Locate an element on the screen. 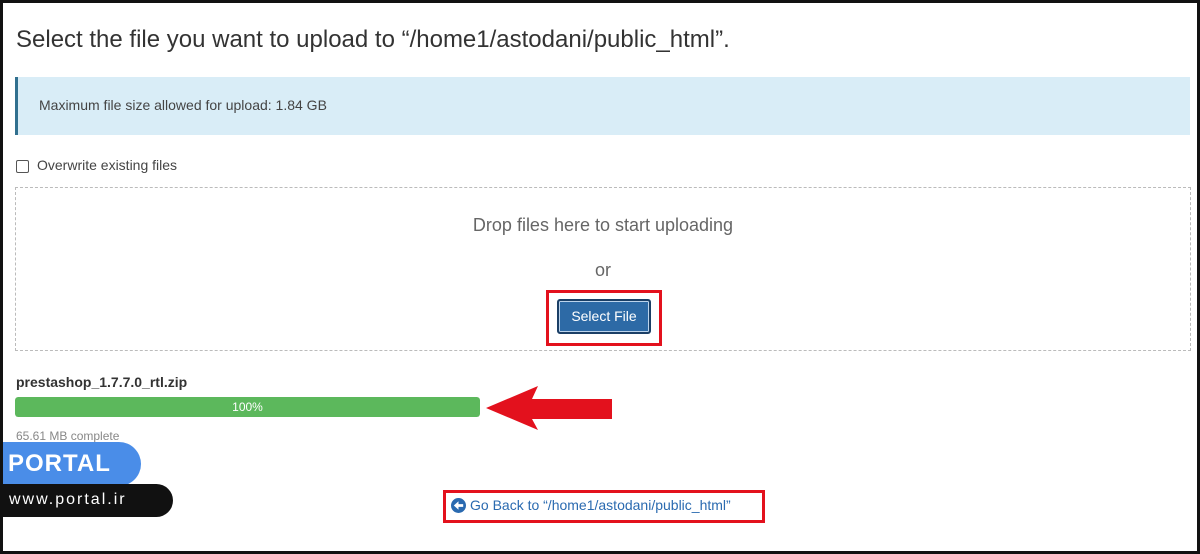 The image size is (1200, 554). upload-progress-bar: 100% is located at coordinates (247, 407).